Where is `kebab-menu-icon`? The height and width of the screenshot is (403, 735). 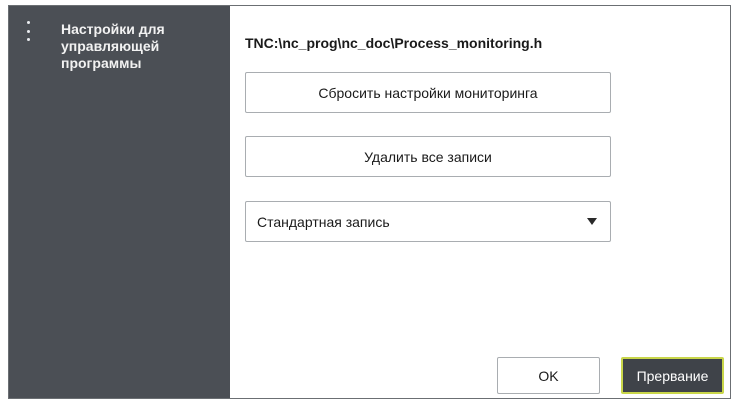
kebab-menu-icon is located at coordinates (28, 31).